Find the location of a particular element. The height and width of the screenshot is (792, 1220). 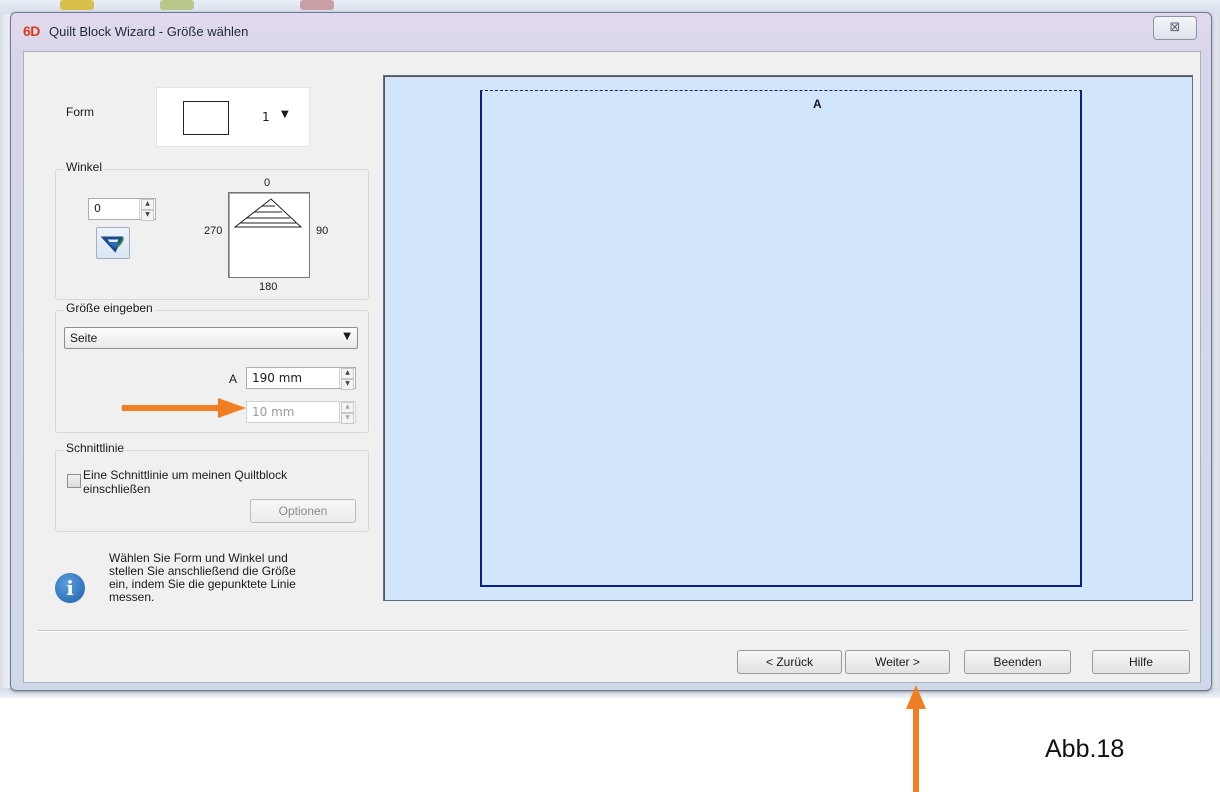

angle-dial-bottom-label: 180 is located at coordinates (268, 287).